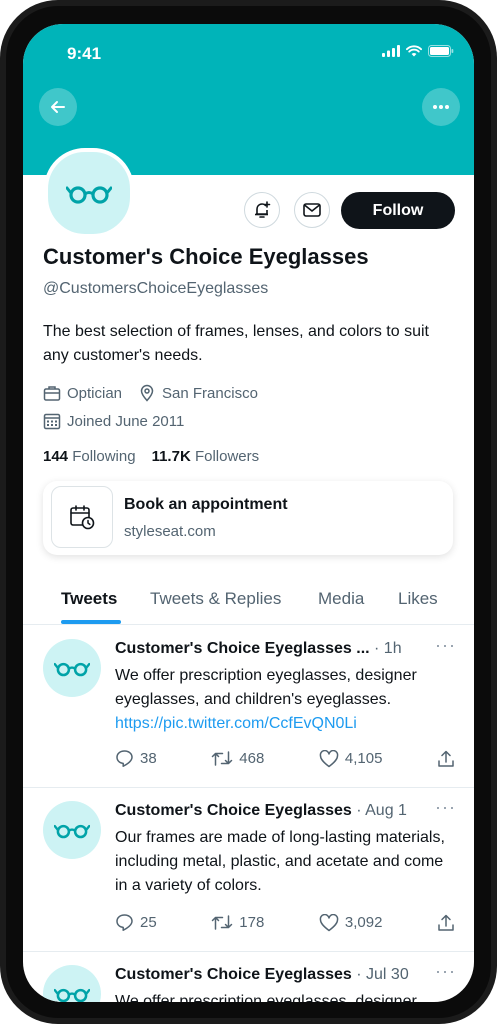 The height and width of the screenshot is (1024, 497). Describe the element at coordinates (248, 518) in the screenshot. I see `appointment-card: Book an appointment styleseat.com` at that location.